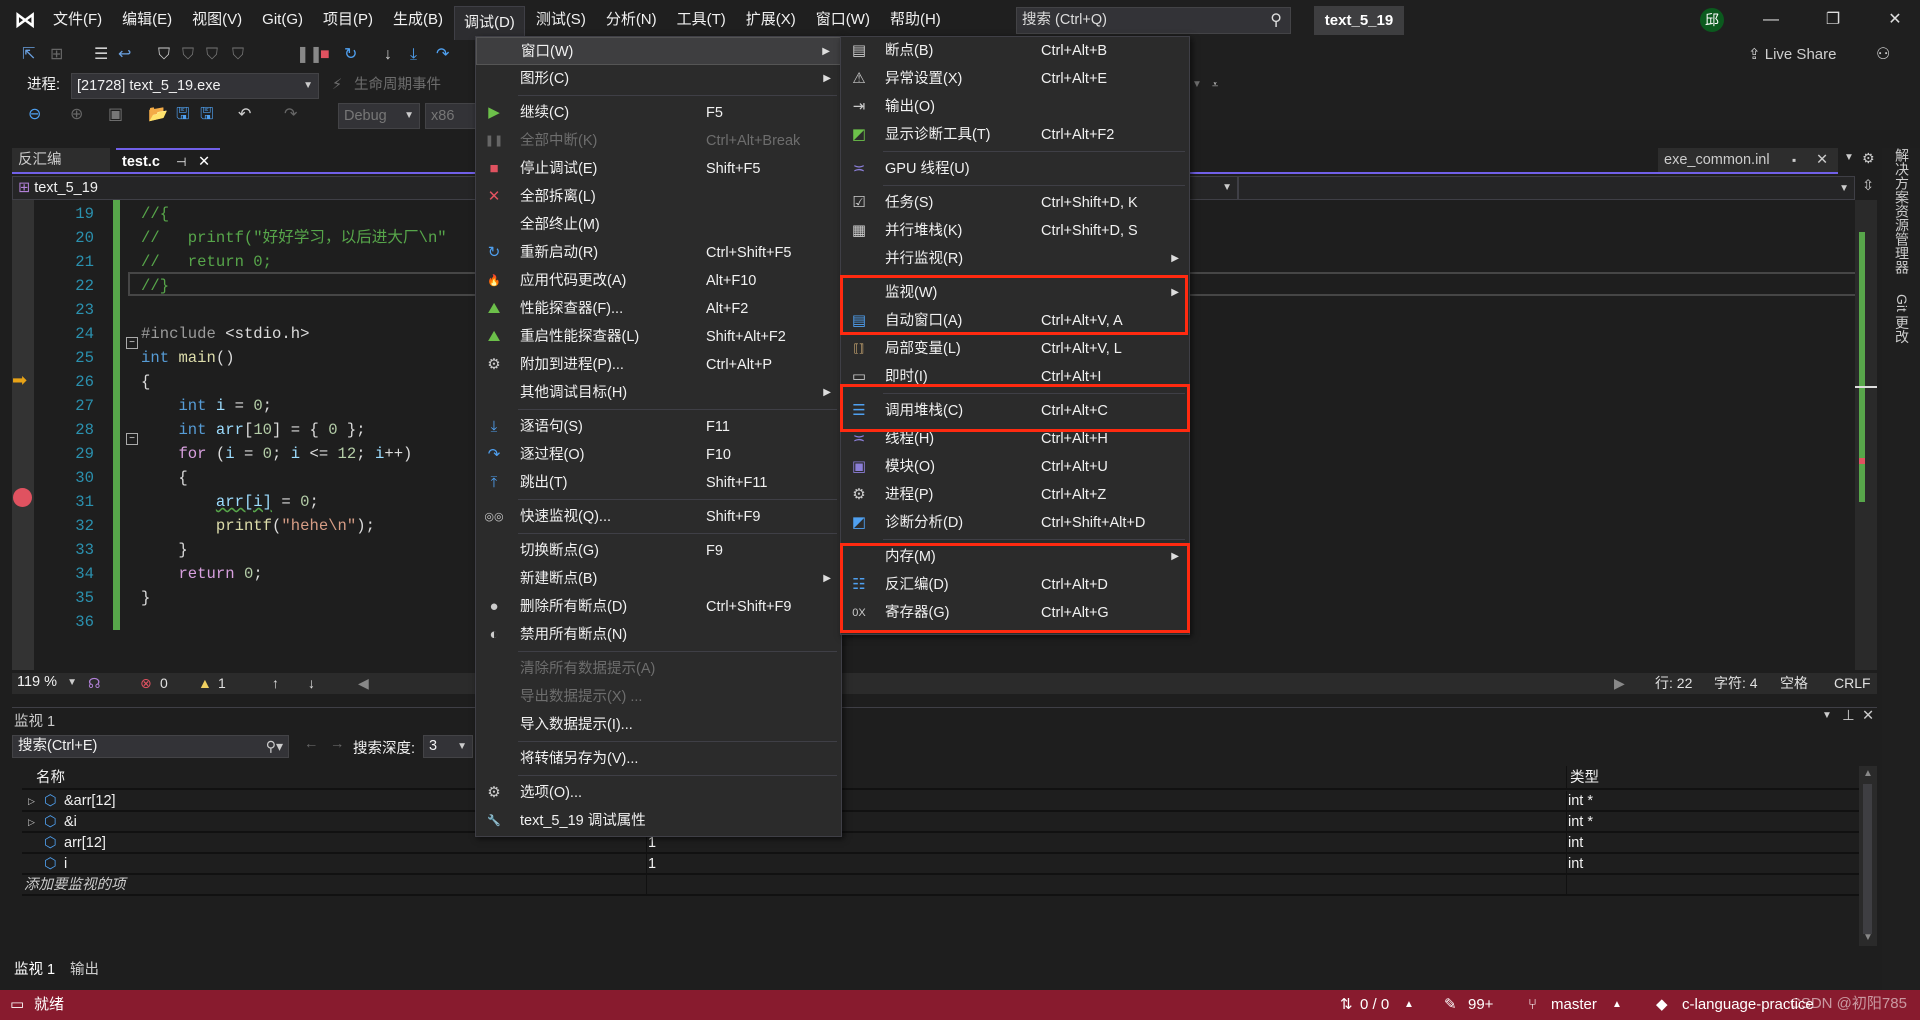 The image size is (1920, 1020). Describe the element at coordinates (132, 439) in the screenshot. I see `collapse-for-icon: −` at that location.